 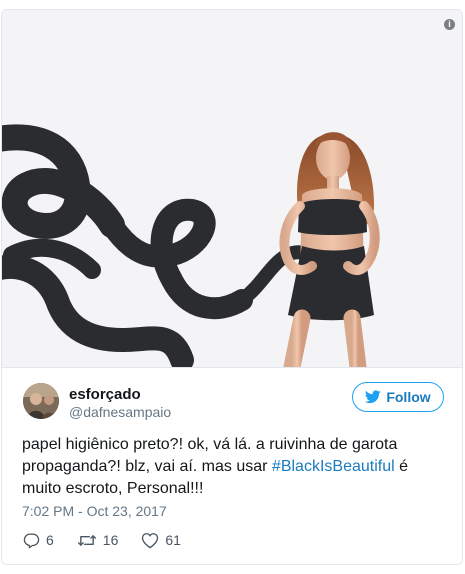 I want to click on heart-icon, so click(x=150, y=540).